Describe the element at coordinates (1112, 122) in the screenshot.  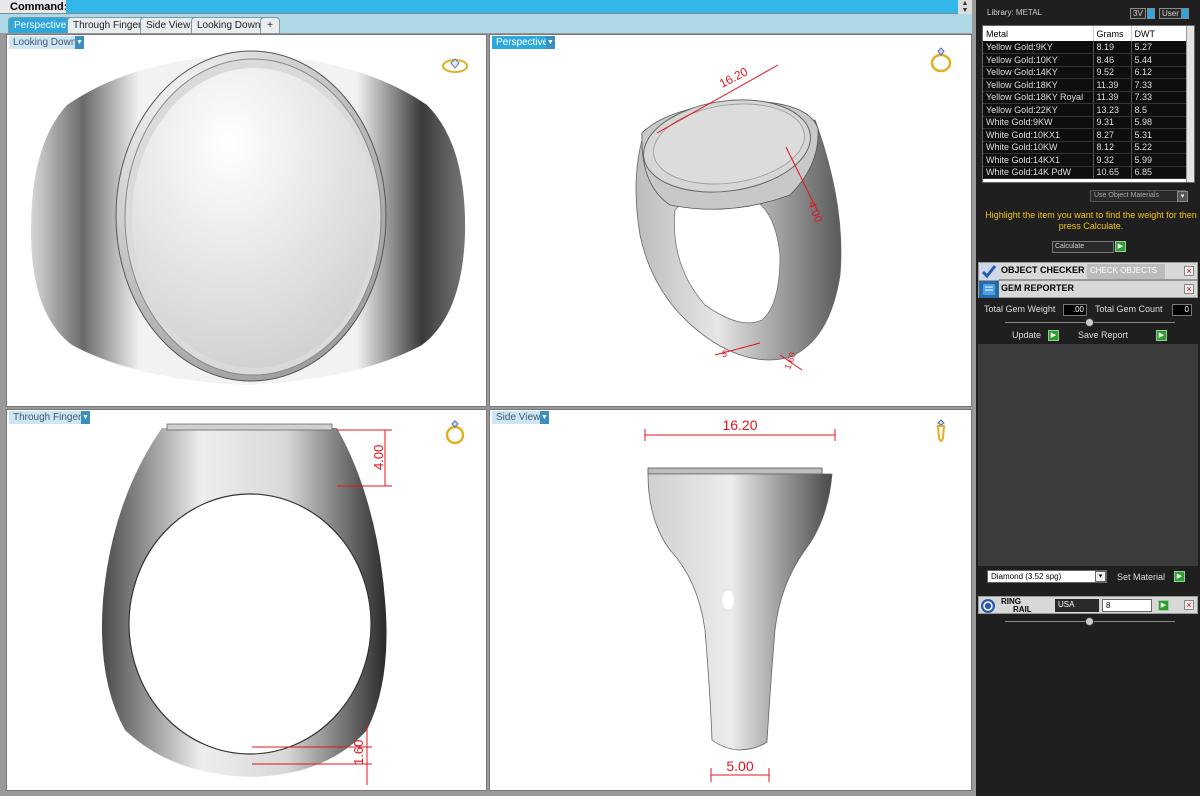
I see `grams-cell: 9.31` at that location.